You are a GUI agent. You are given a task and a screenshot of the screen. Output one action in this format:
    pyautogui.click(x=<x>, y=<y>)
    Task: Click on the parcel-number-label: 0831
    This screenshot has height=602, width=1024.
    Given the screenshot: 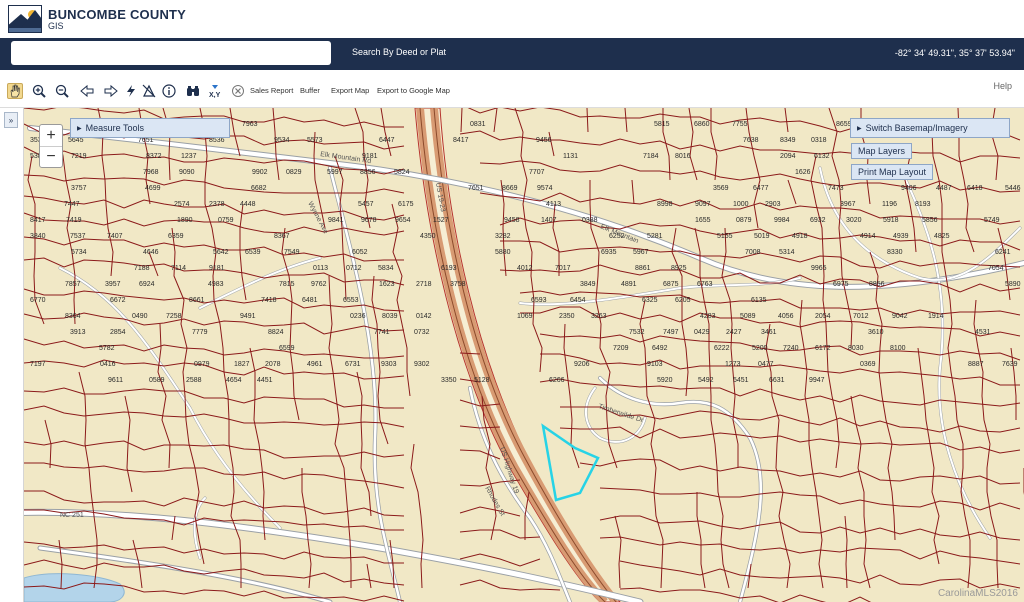 What is the action you would take?
    pyautogui.click(x=478, y=124)
    